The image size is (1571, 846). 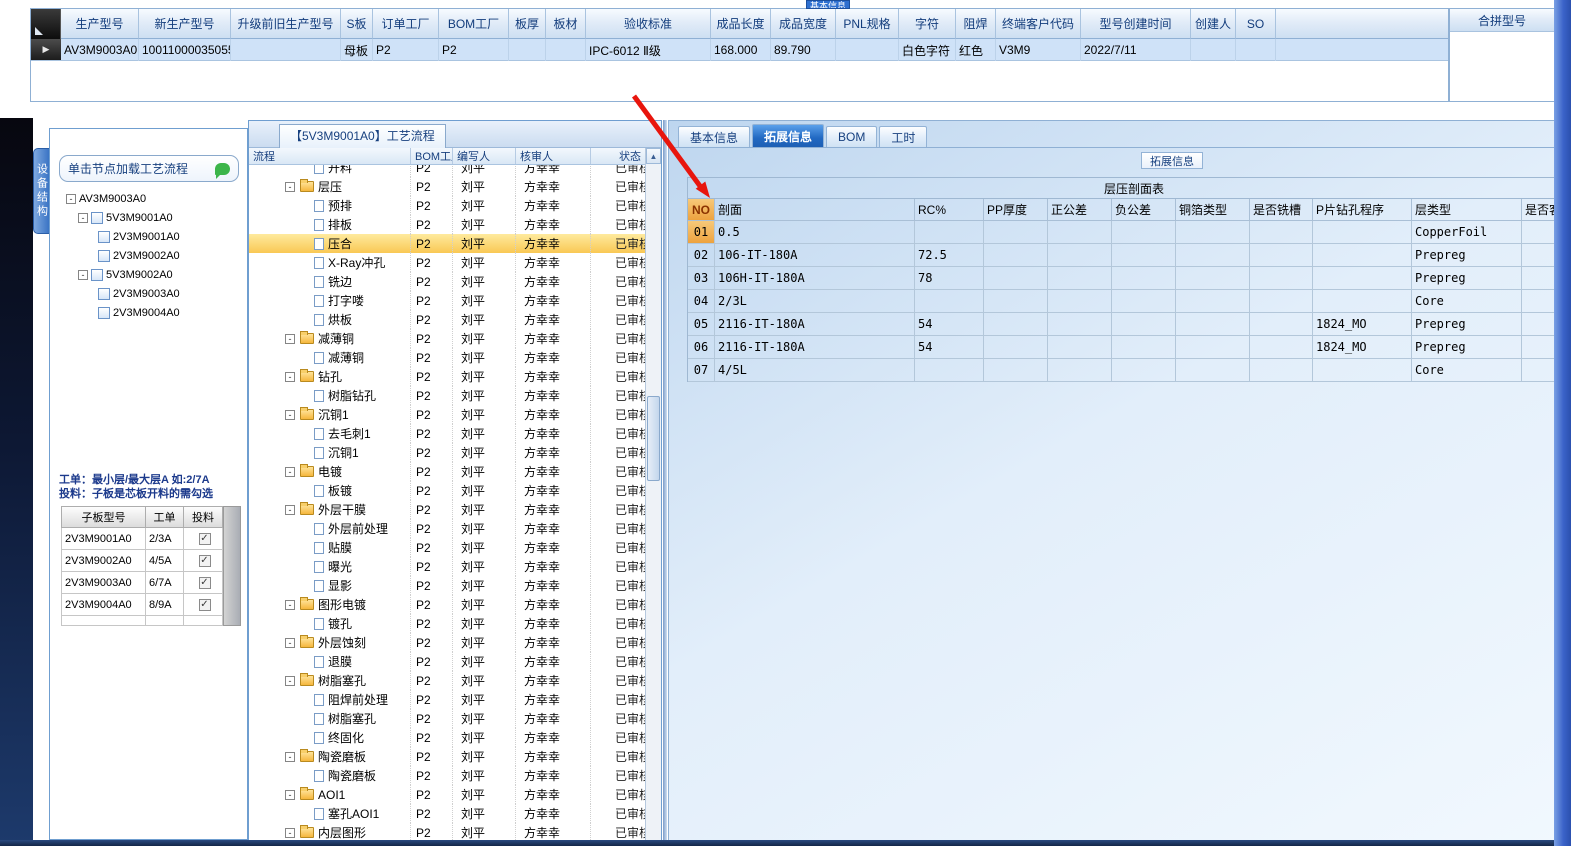 What do you see at coordinates (151, 561) in the screenshot?
I see `table-row: 2V3M9002A0 4/5A` at bounding box center [151, 561].